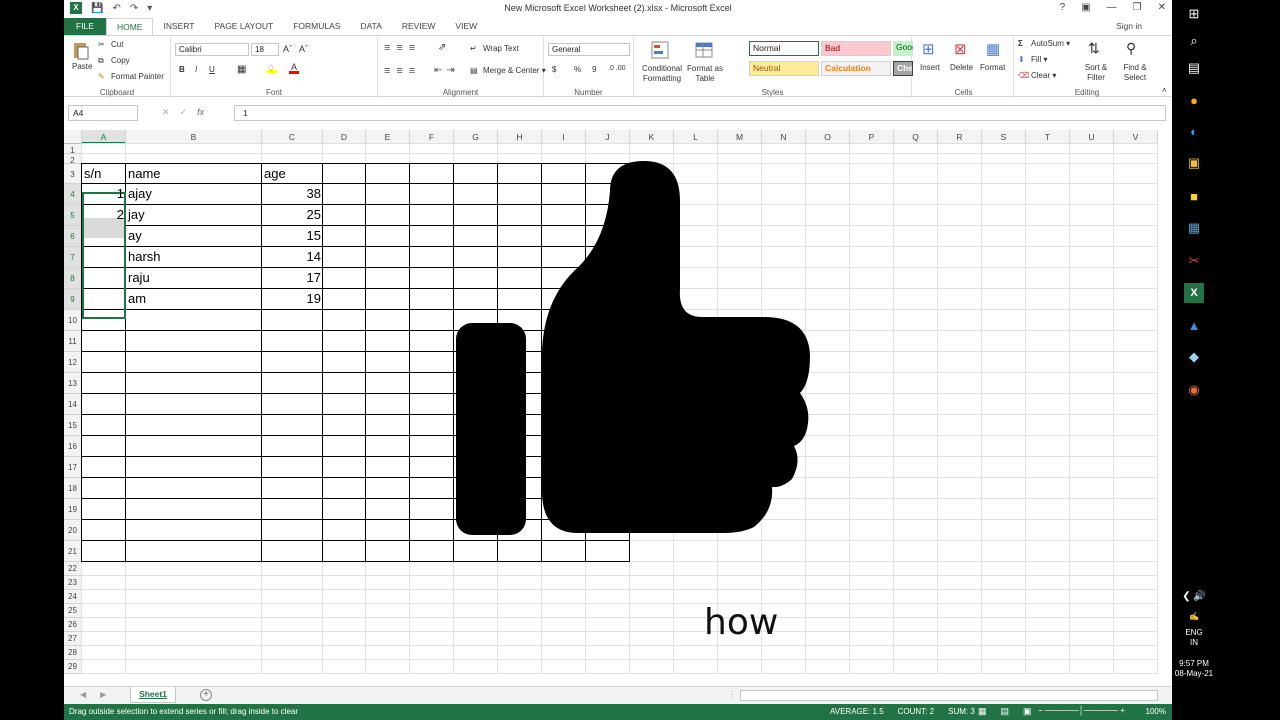 The width and height of the screenshot is (1280, 720). Describe the element at coordinates (73, 137) in the screenshot. I see `select-all-corner` at that location.